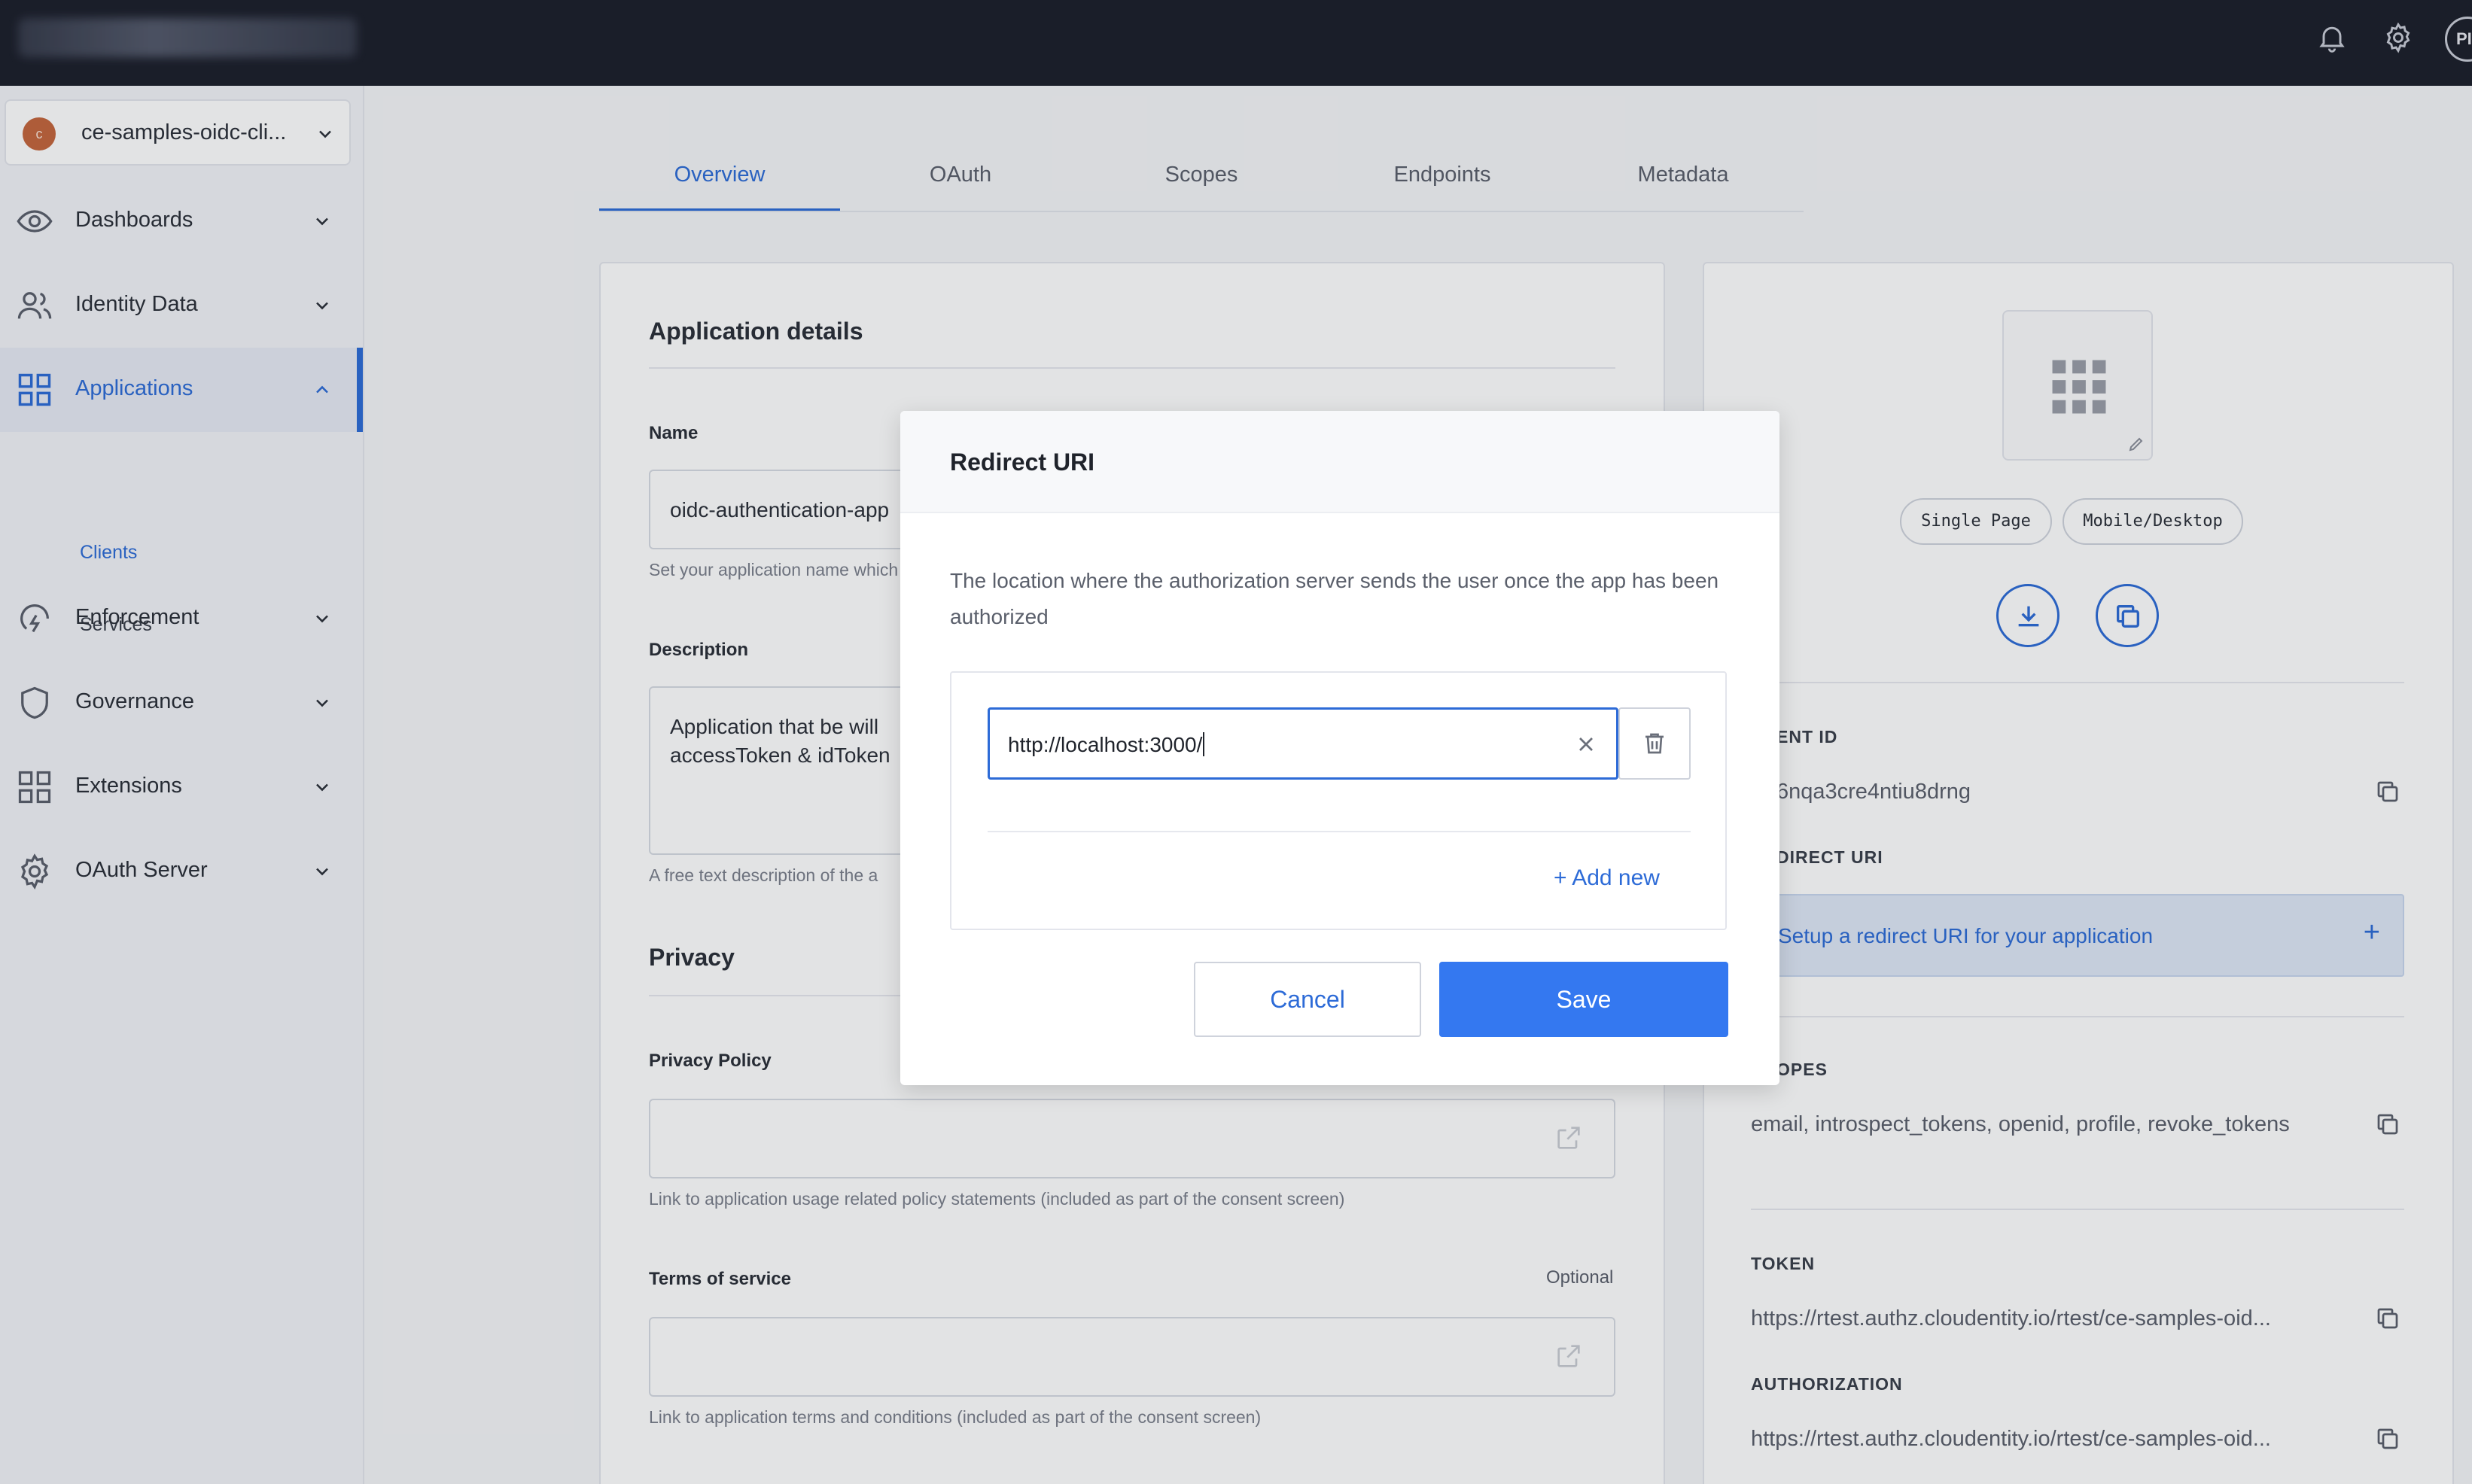 This screenshot has height=1484, width=2472. What do you see at coordinates (1307, 999) in the screenshot?
I see `cancel-button: Cancel` at bounding box center [1307, 999].